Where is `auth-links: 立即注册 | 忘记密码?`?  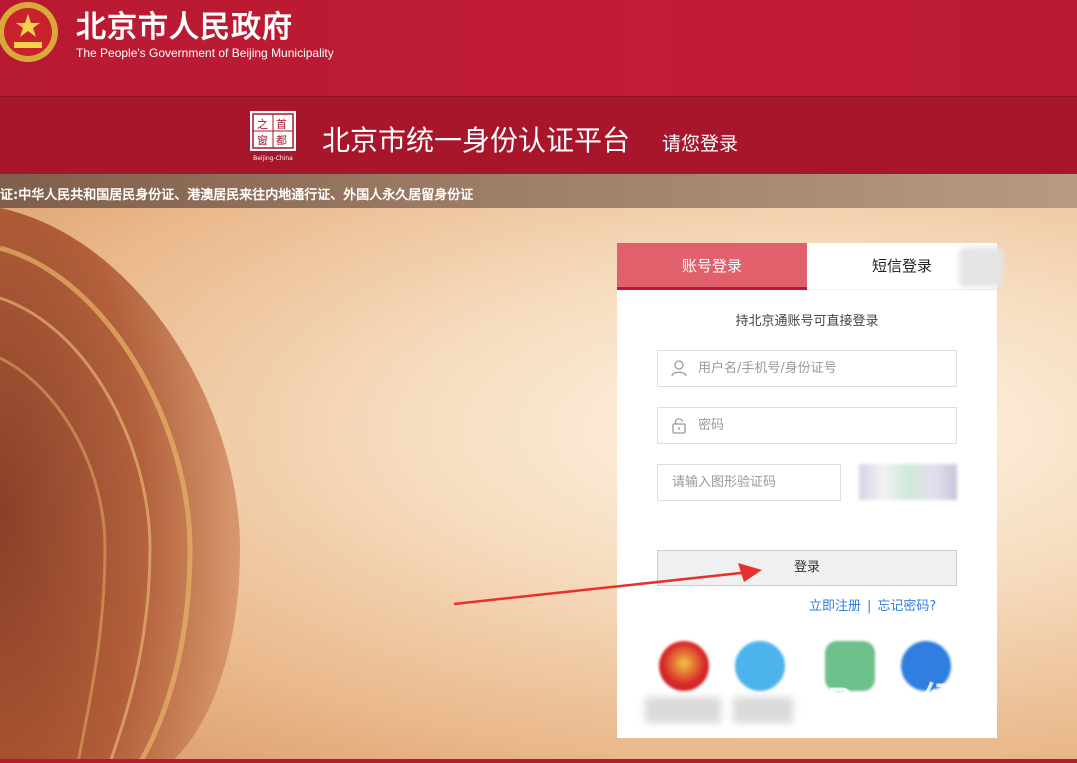
auth-links: 立即注册 | 忘记密码? is located at coordinates (884, 604).